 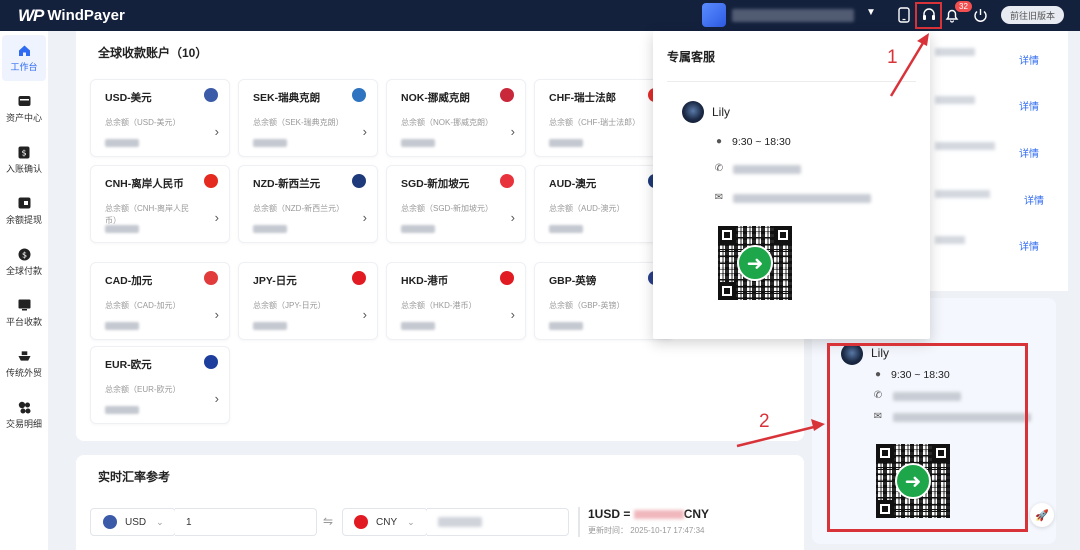 What do you see at coordinates (832, 240) in the screenshot?
I see `annotation-arrows` at bounding box center [832, 240].